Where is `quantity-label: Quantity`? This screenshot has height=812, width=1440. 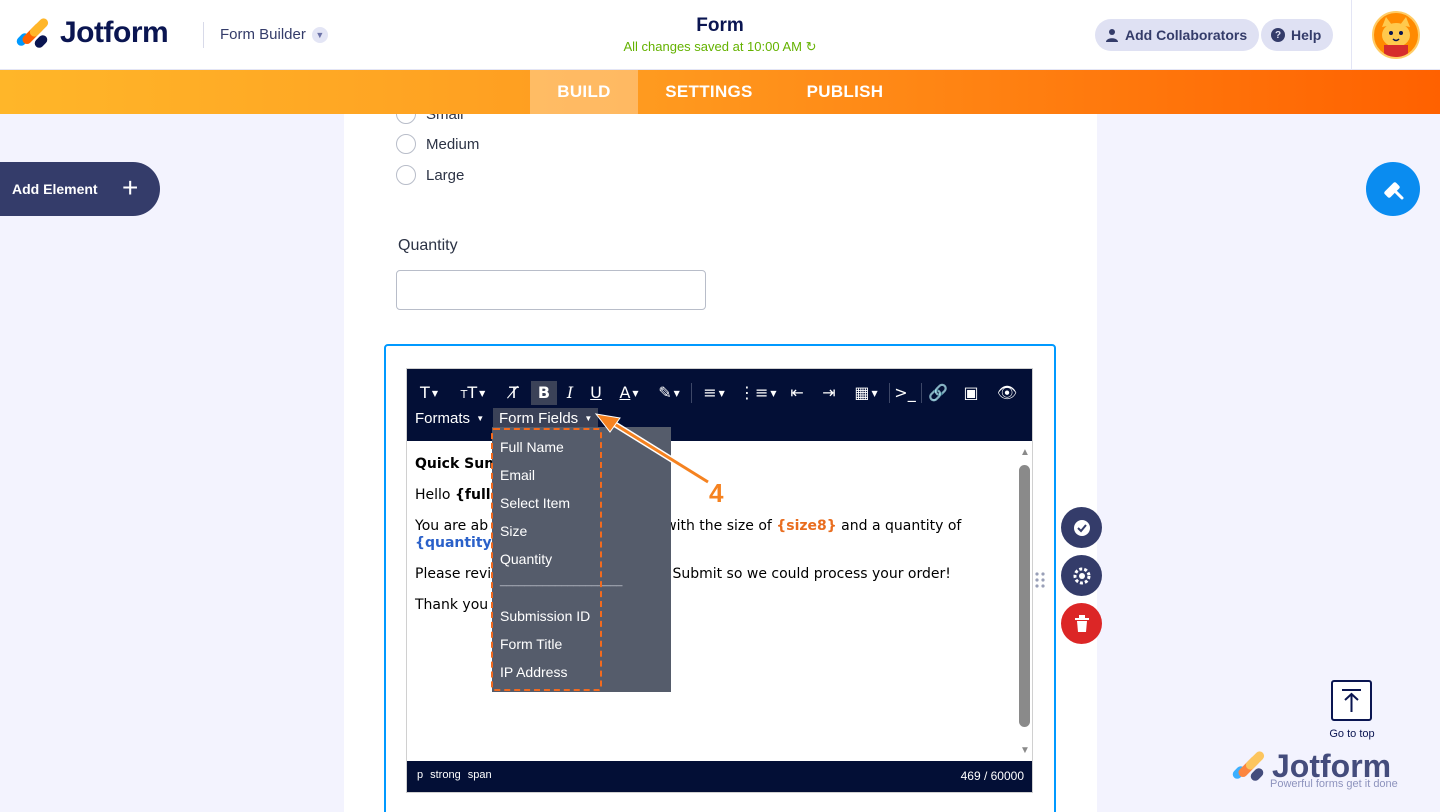
quantity-label: Quantity is located at coordinates (428, 245).